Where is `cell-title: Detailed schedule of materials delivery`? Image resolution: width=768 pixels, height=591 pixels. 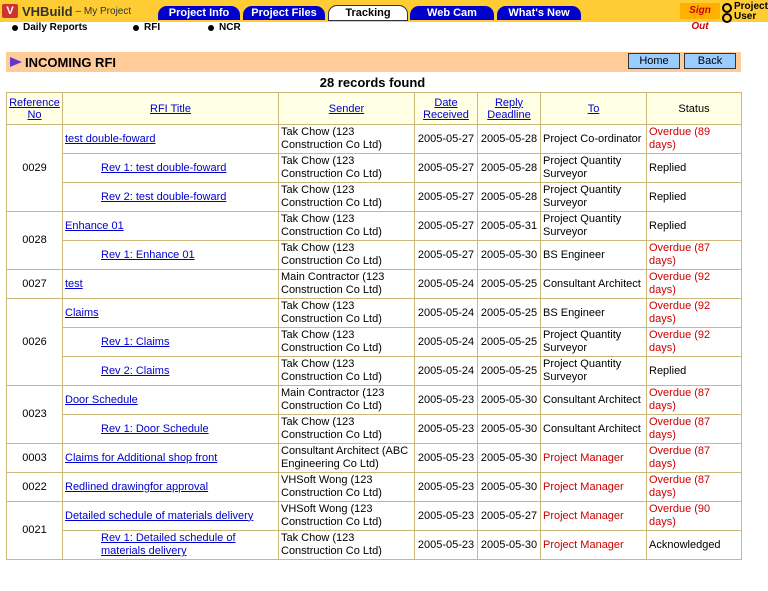 cell-title: Detailed schedule of materials delivery is located at coordinates (170, 516).